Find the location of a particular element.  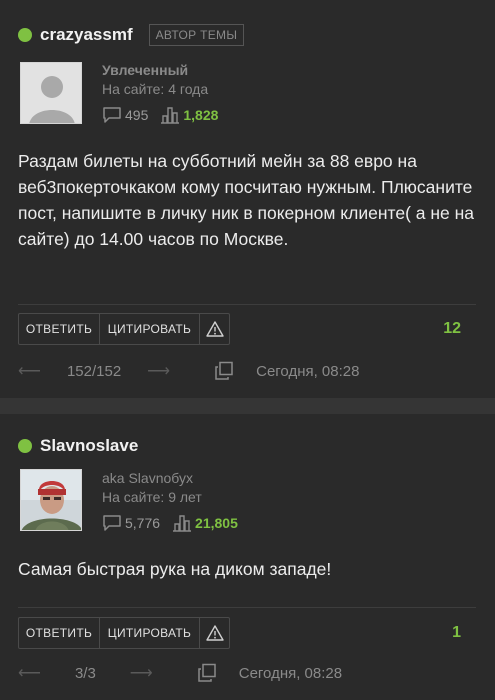

default-avatar-icon is located at coordinates (51, 93).